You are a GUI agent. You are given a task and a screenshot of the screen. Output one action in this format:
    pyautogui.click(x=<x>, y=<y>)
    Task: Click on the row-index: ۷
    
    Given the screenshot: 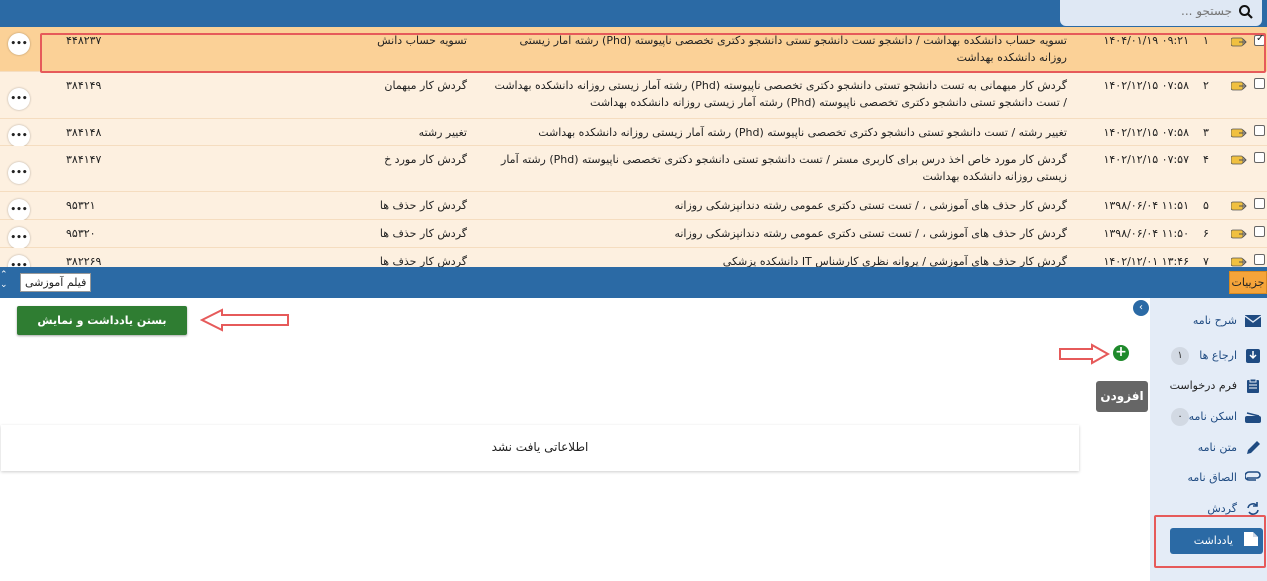 What is the action you would take?
    pyautogui.click(x=1206, y=261)
    